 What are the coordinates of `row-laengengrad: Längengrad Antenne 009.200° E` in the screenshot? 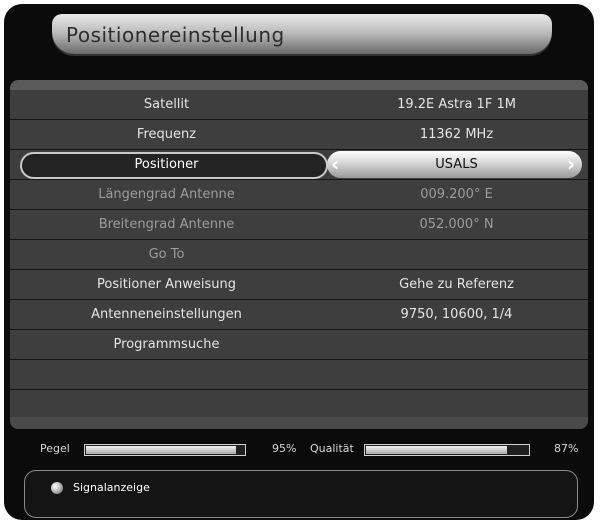 It's located at (299, 195).